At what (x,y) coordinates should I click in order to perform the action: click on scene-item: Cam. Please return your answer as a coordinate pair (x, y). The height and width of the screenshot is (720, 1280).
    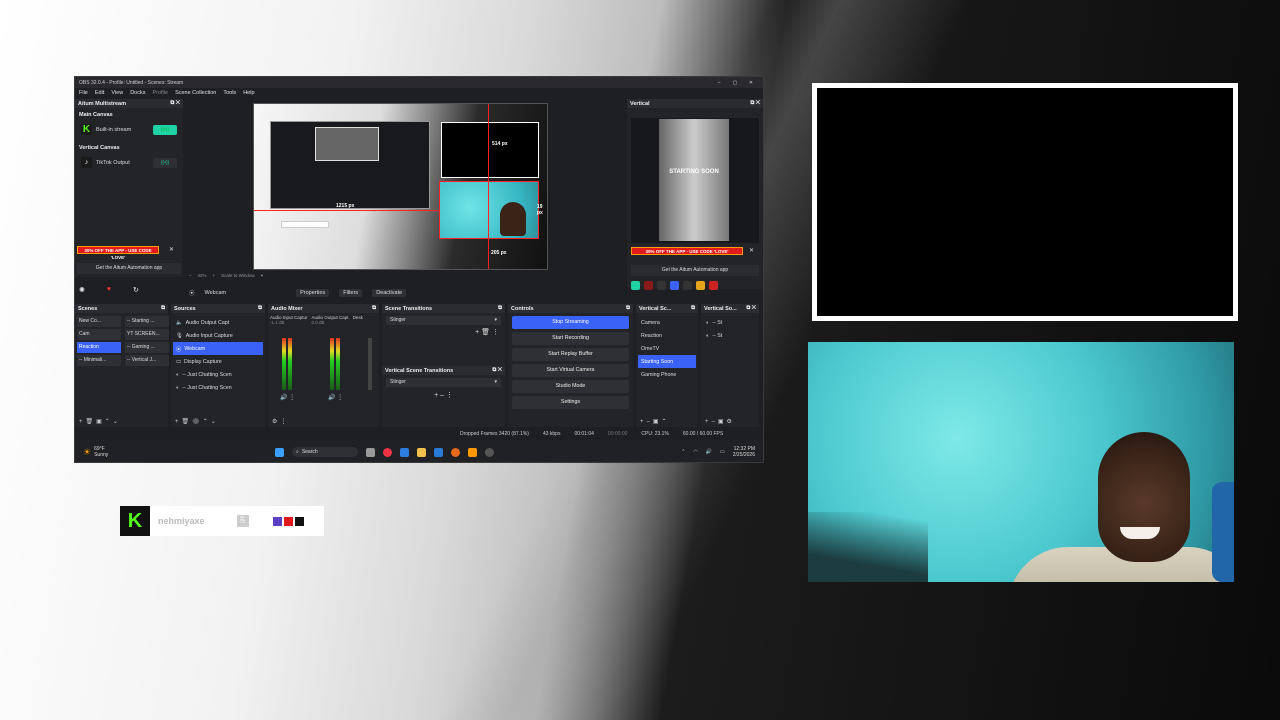
    Looking at the image, I should click on (99, 334).